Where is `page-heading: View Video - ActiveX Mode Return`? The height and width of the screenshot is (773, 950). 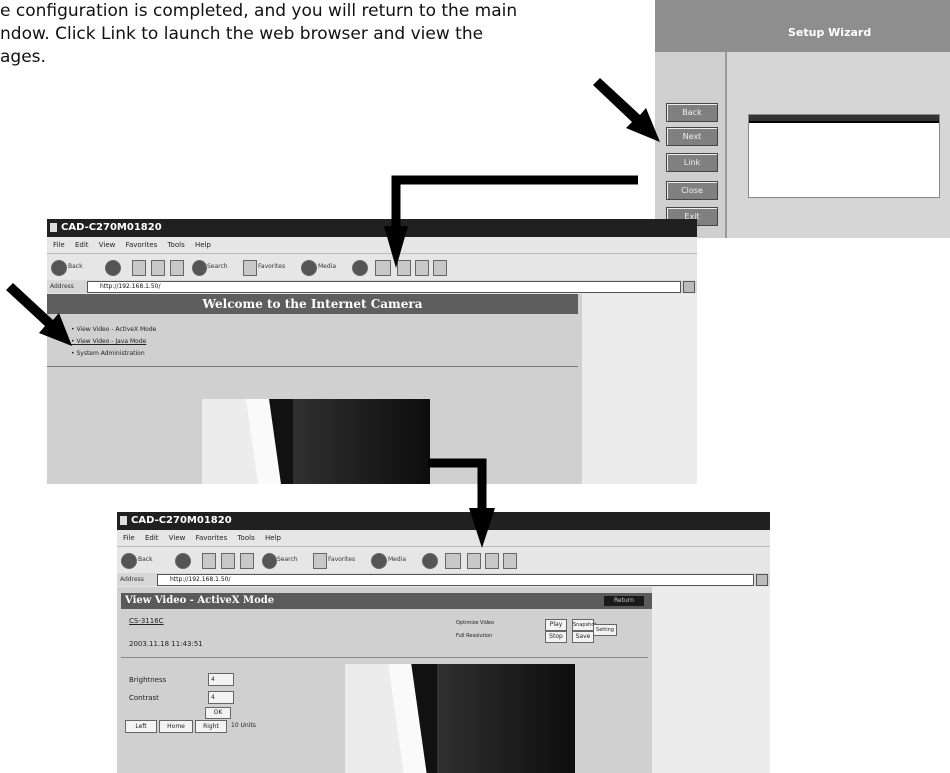 page-heading: View Video - ActiveX Mode Return is located at coordinates (386, 601).